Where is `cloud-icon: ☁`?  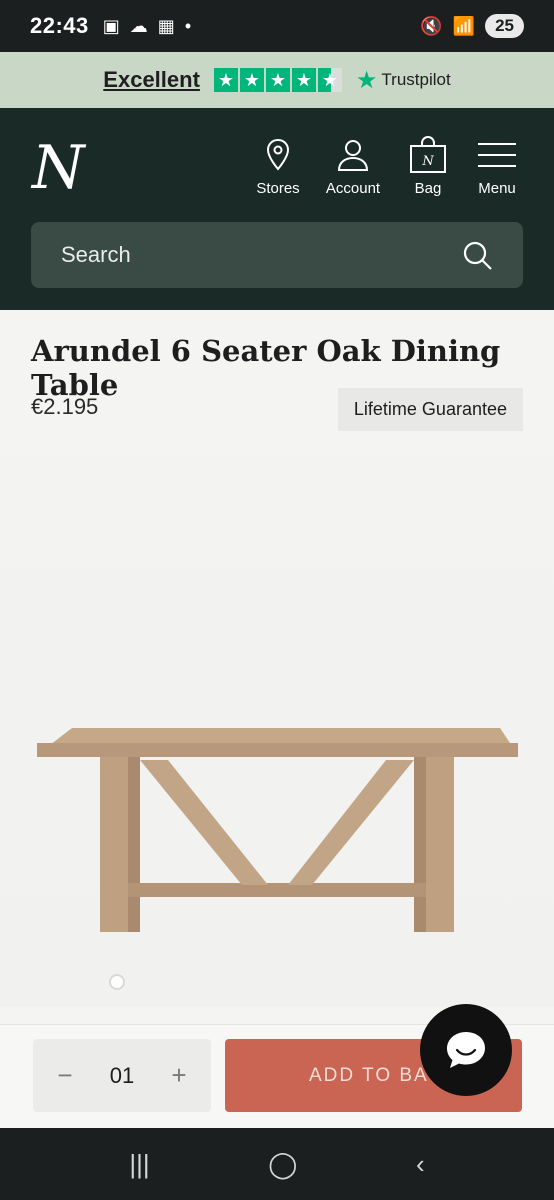
cloud-icon: ☁ is located at coordinates (138, 25).